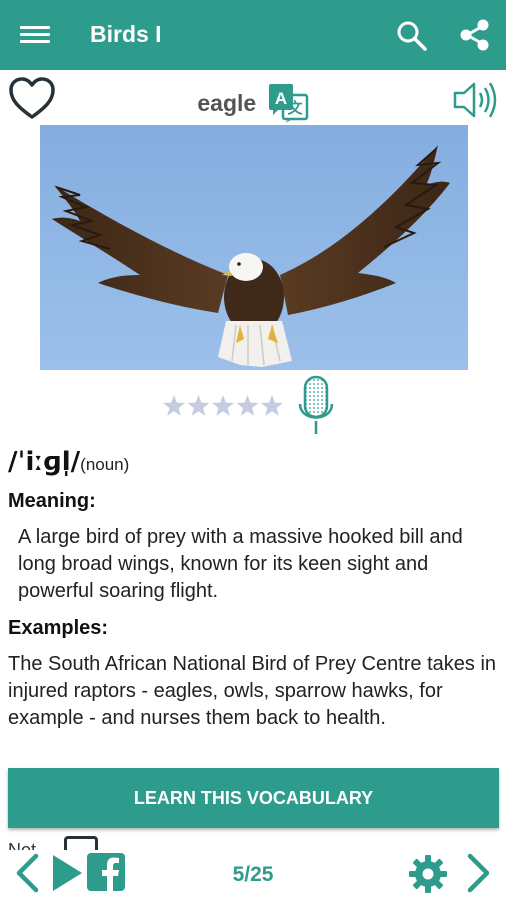 Image resolution: width=506 pixels, height=900 pixels. I want to click on next-section-peek: Not, so click(68, 843).